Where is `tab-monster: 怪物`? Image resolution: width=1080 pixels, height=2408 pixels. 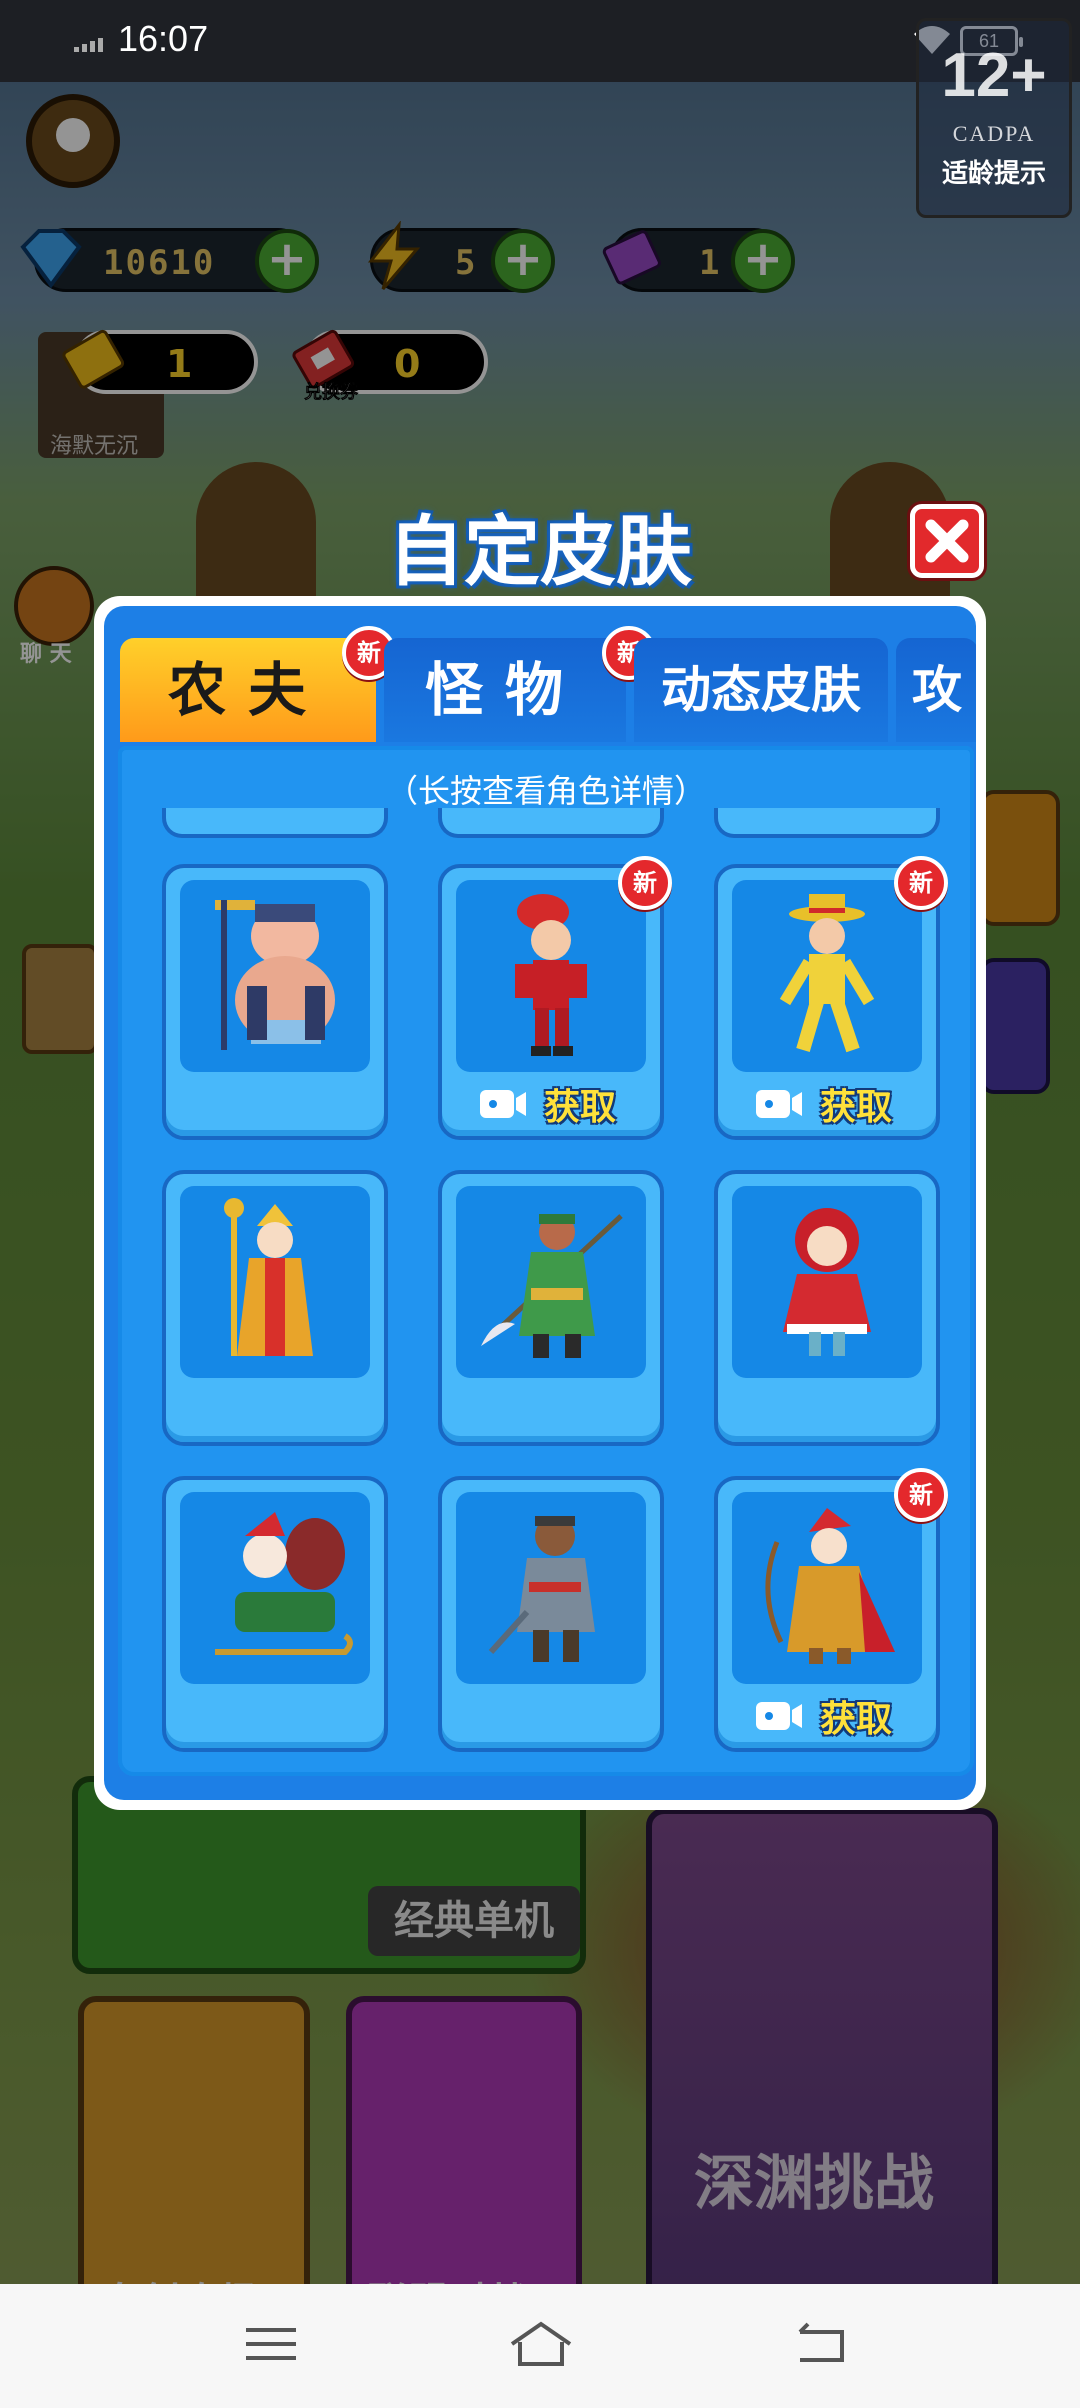
tab-monster: 怪物 is located at coordinates (505, 690).